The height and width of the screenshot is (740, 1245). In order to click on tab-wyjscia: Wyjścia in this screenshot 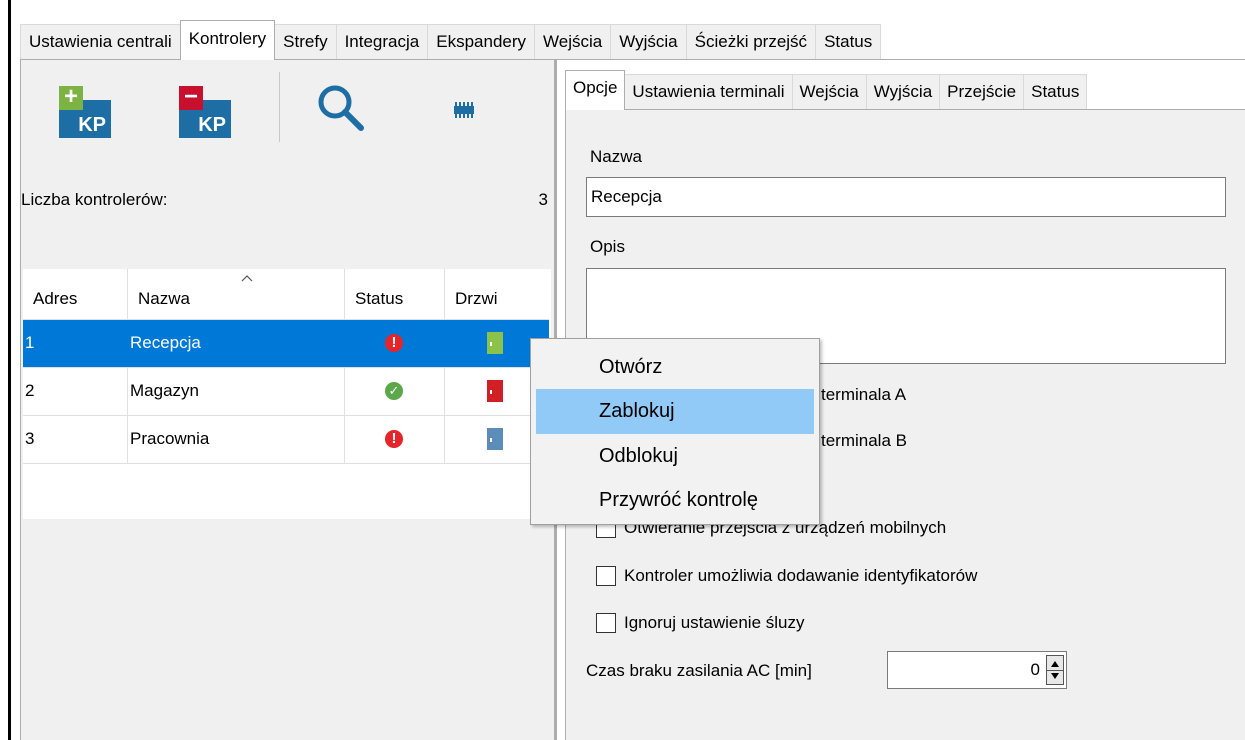, I will do `click(648, 42)`.